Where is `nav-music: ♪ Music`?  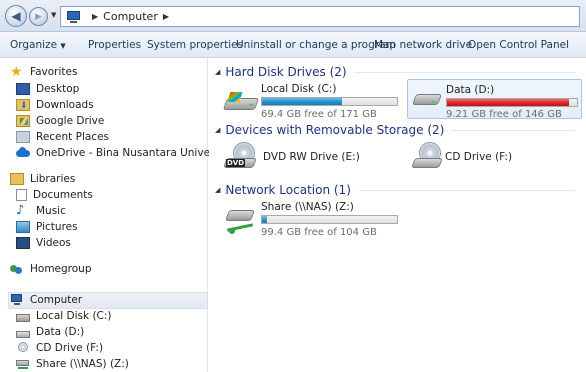 nav-music: ♪ Music is located at coordinates (41, 210).